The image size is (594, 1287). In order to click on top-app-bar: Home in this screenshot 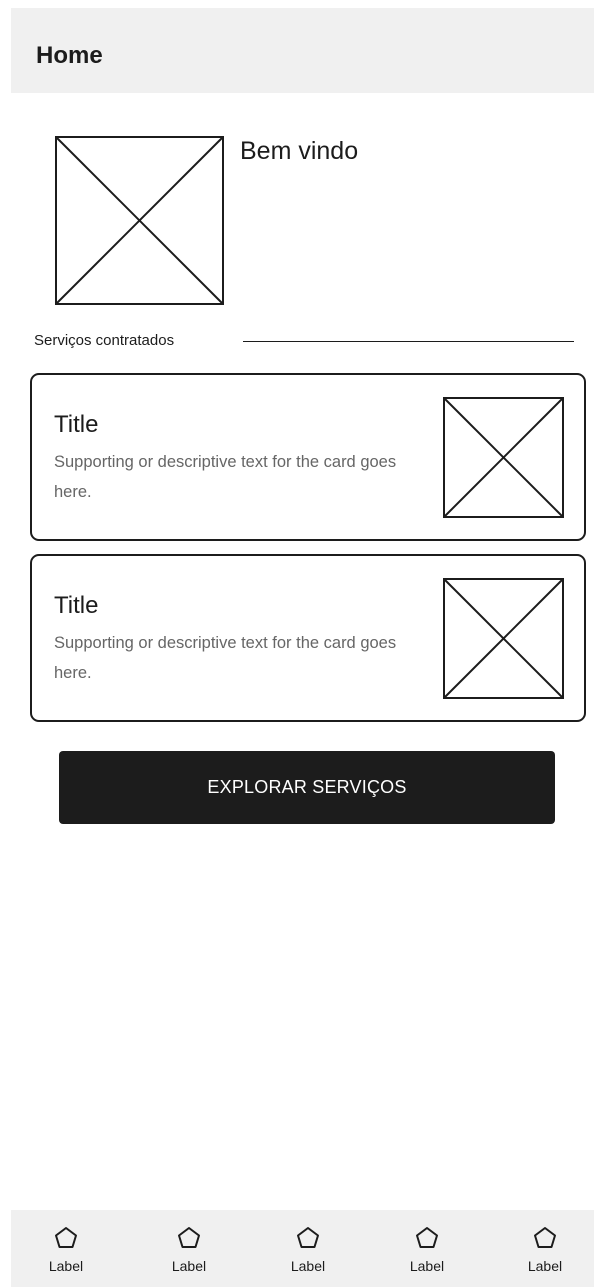, I will do `click(302, 50)`.